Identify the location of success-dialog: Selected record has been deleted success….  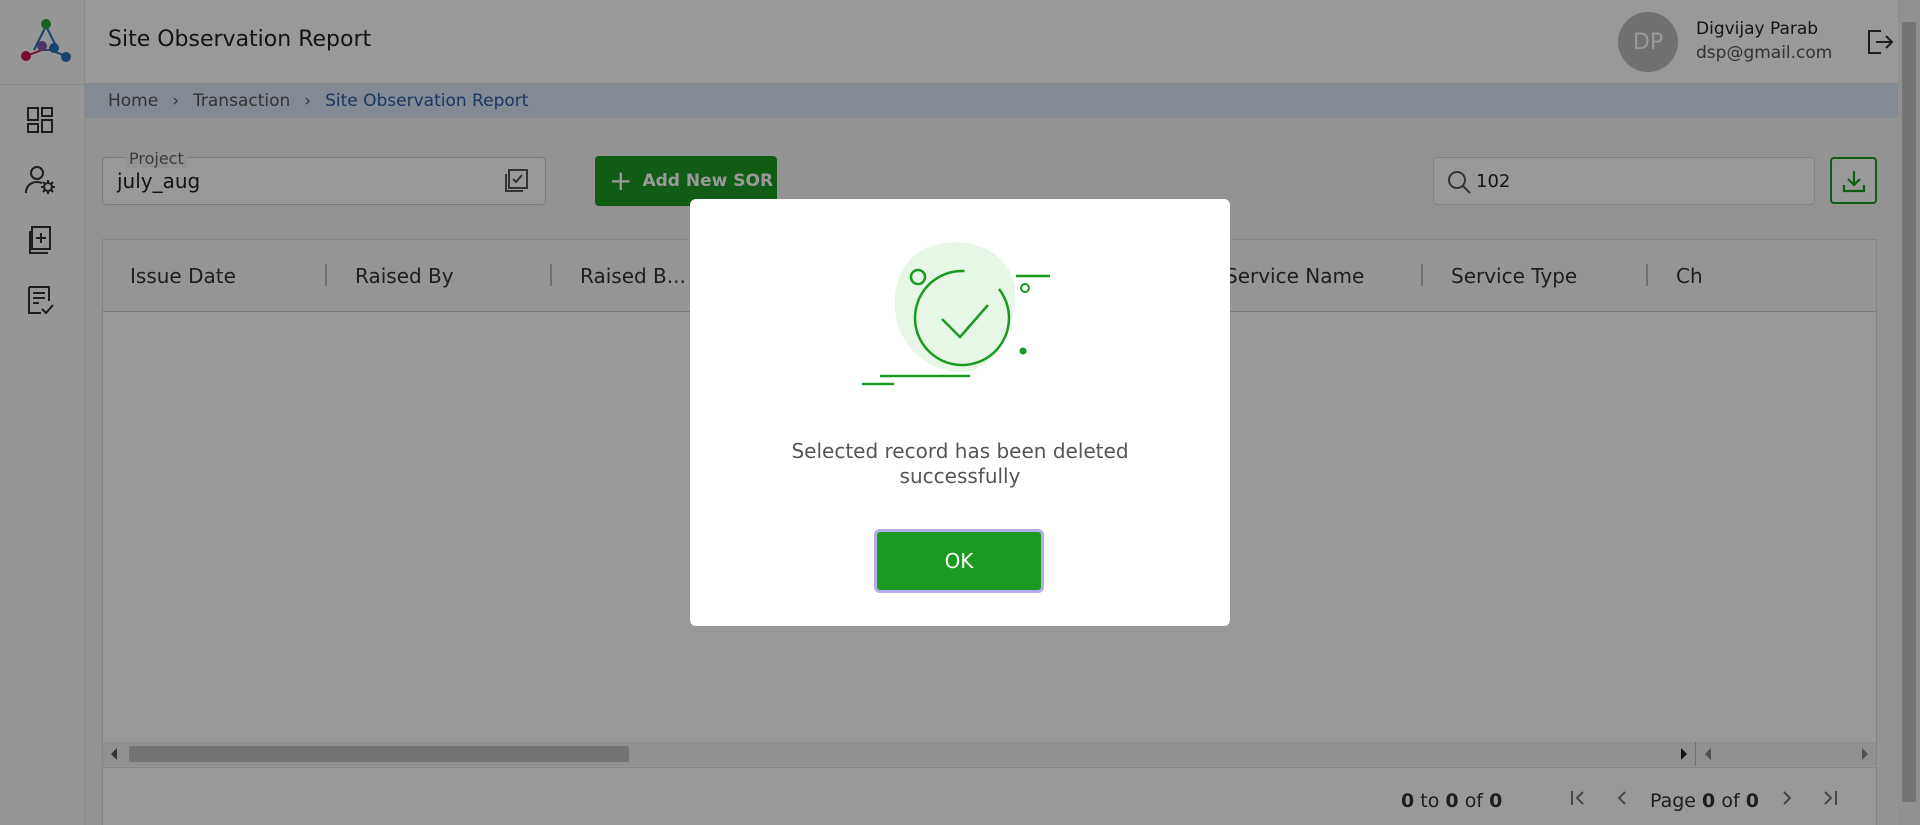
(960, 412).